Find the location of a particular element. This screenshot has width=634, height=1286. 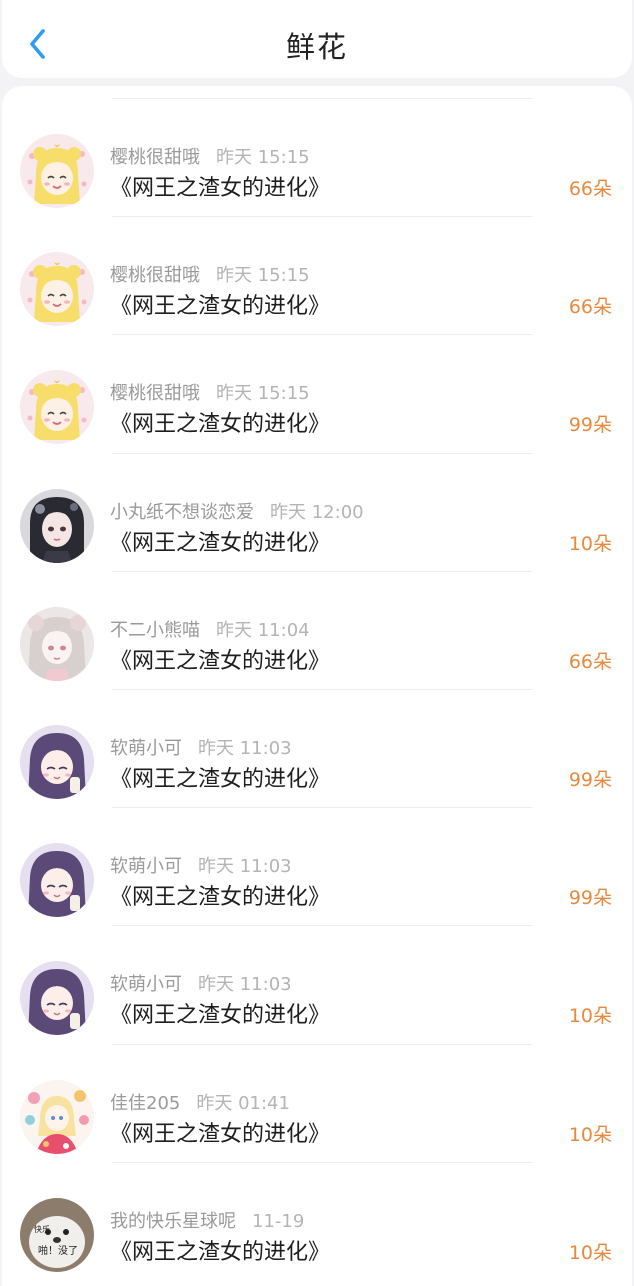

svg-text: 快乐 is located at coordinates (42, 1229).